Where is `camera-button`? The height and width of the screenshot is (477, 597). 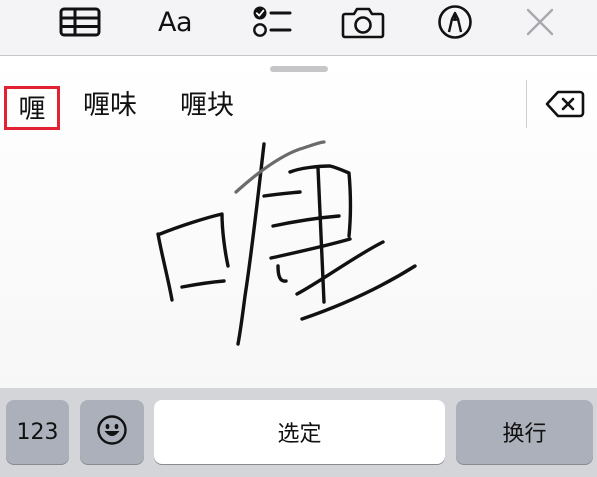 camera-button is located at coordinates (363, 22).